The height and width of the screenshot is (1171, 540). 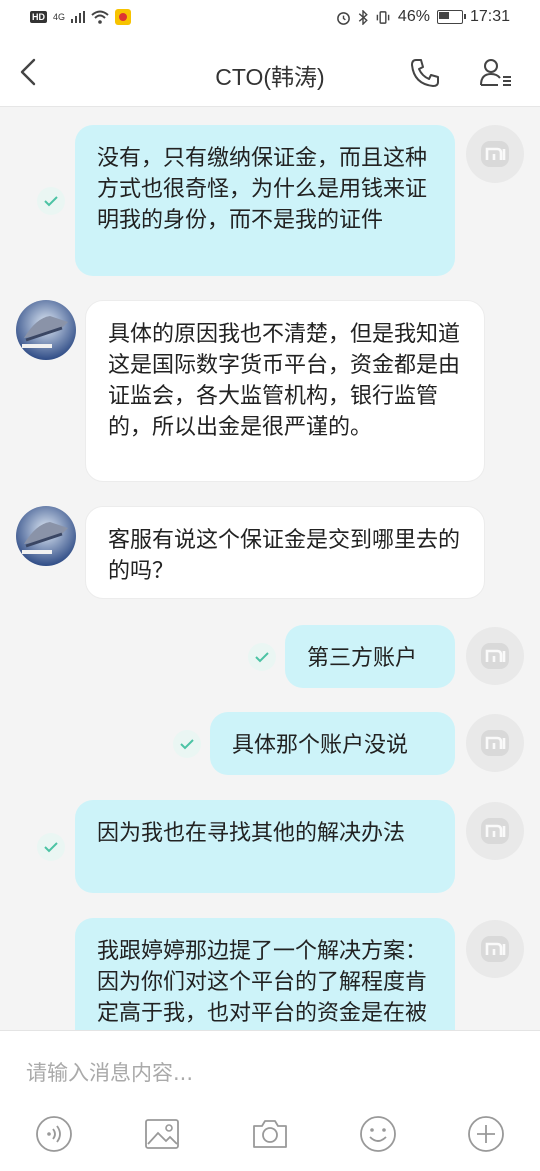 I want to click on message-bubble-outgoing: 具体那个账户没说, so click(x=332, y=743).